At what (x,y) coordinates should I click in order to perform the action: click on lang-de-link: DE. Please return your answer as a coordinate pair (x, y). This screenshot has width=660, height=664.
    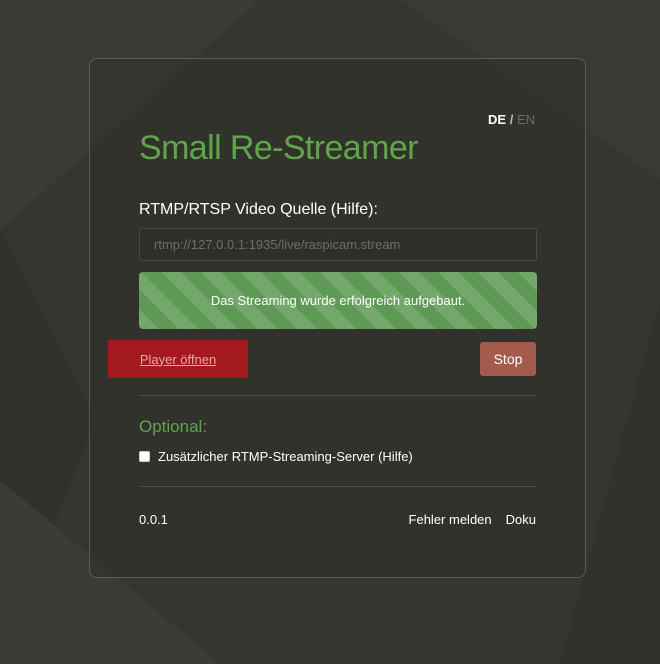
    Looking at the image, I should click on (497, 119).